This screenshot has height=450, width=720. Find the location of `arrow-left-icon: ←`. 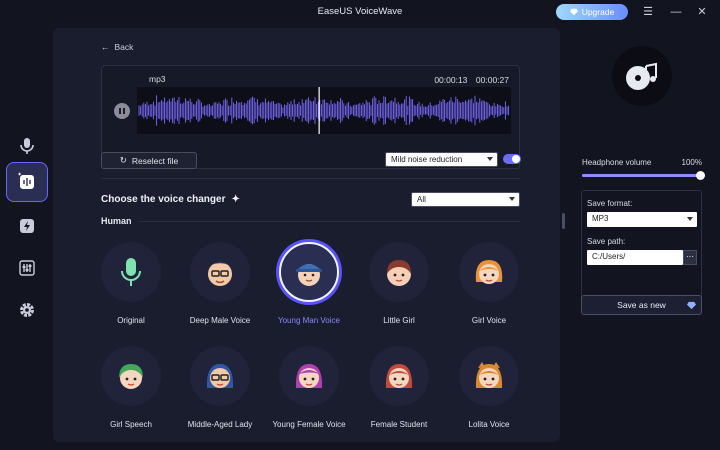

arrow-left-icon: ← is located at coordinates (105, 47).